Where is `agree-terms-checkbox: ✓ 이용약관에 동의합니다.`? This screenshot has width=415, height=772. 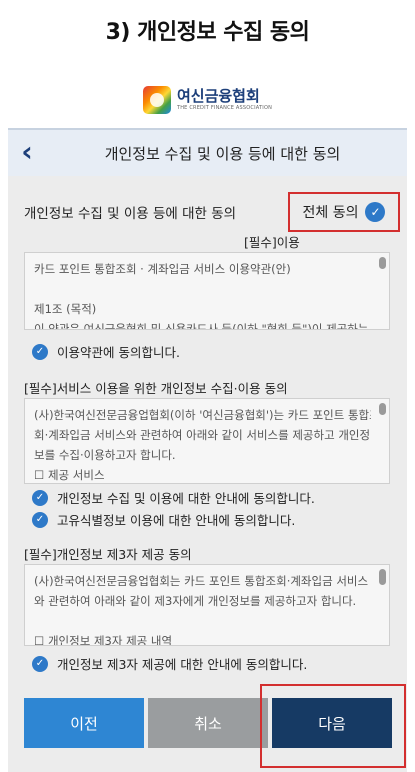
agree-terms-checkbox: ✓ 이용약관에 동의합니다. is located at coordinates (106, 351).